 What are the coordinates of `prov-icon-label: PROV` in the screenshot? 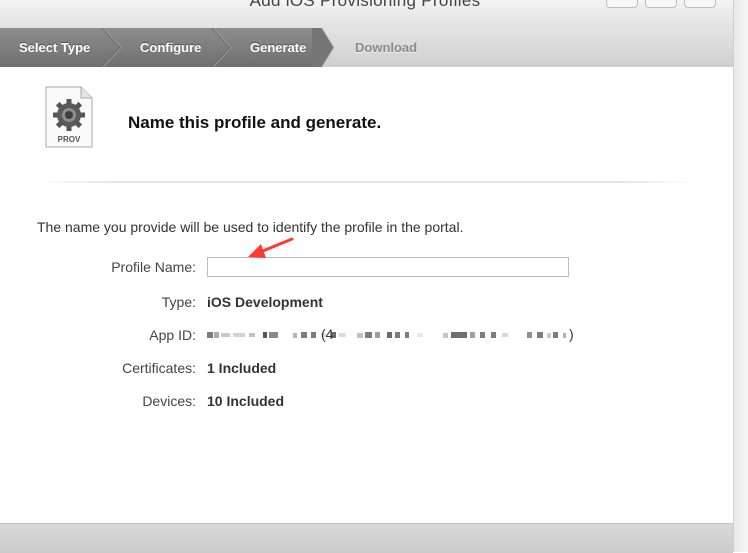 It's located at (69, 139).